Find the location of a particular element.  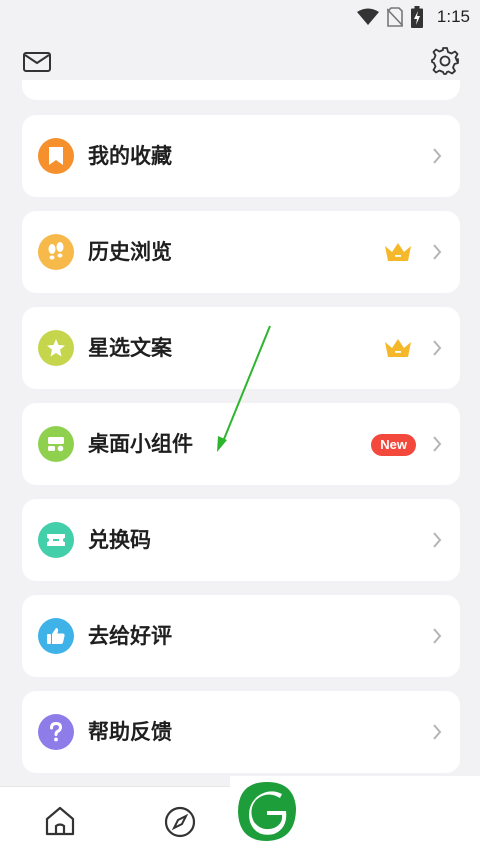

ticket-icon is located at coordinates (56, 540).